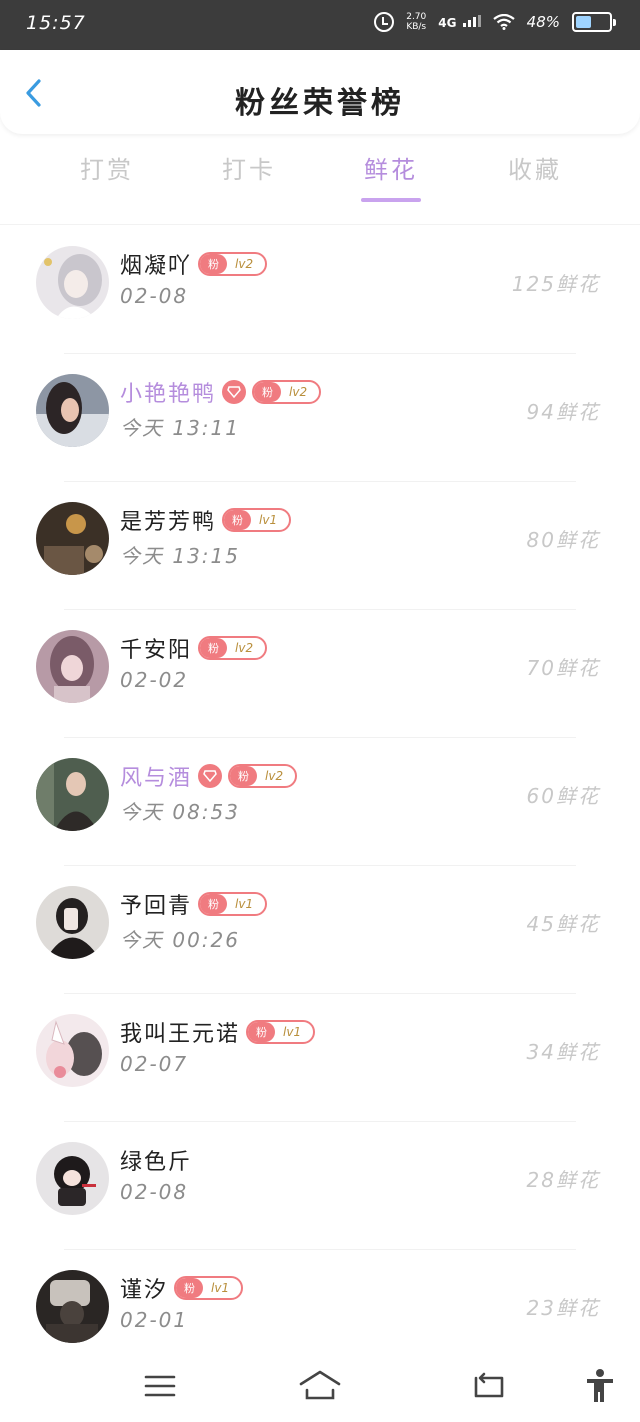 The height and width of the screenshot is (1422, 640). What do you see at coordinates (320, 224) in the screenshot?
I see `divider` at bounding box center [320, 224].